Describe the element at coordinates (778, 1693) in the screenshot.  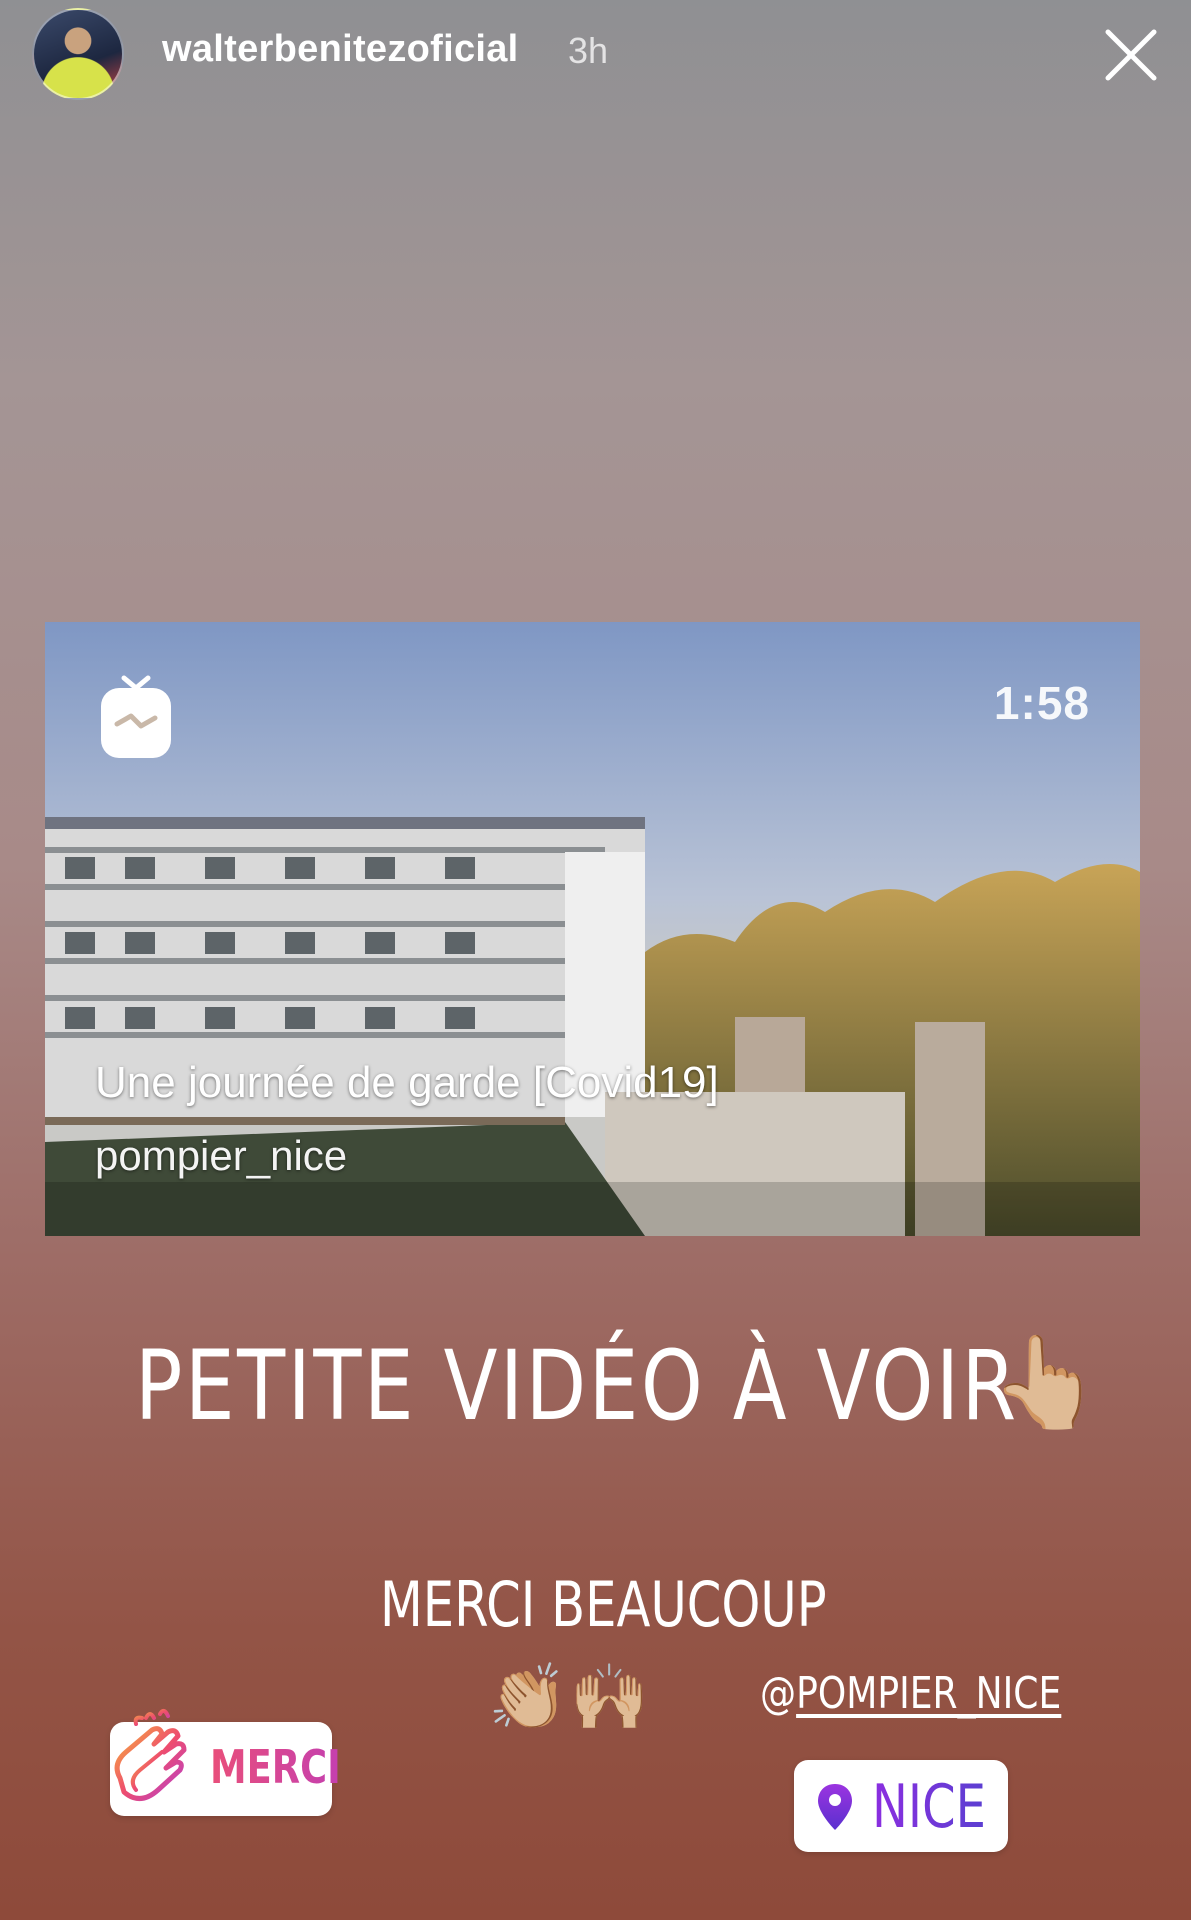
I see `mention-prefix: @` at that location.